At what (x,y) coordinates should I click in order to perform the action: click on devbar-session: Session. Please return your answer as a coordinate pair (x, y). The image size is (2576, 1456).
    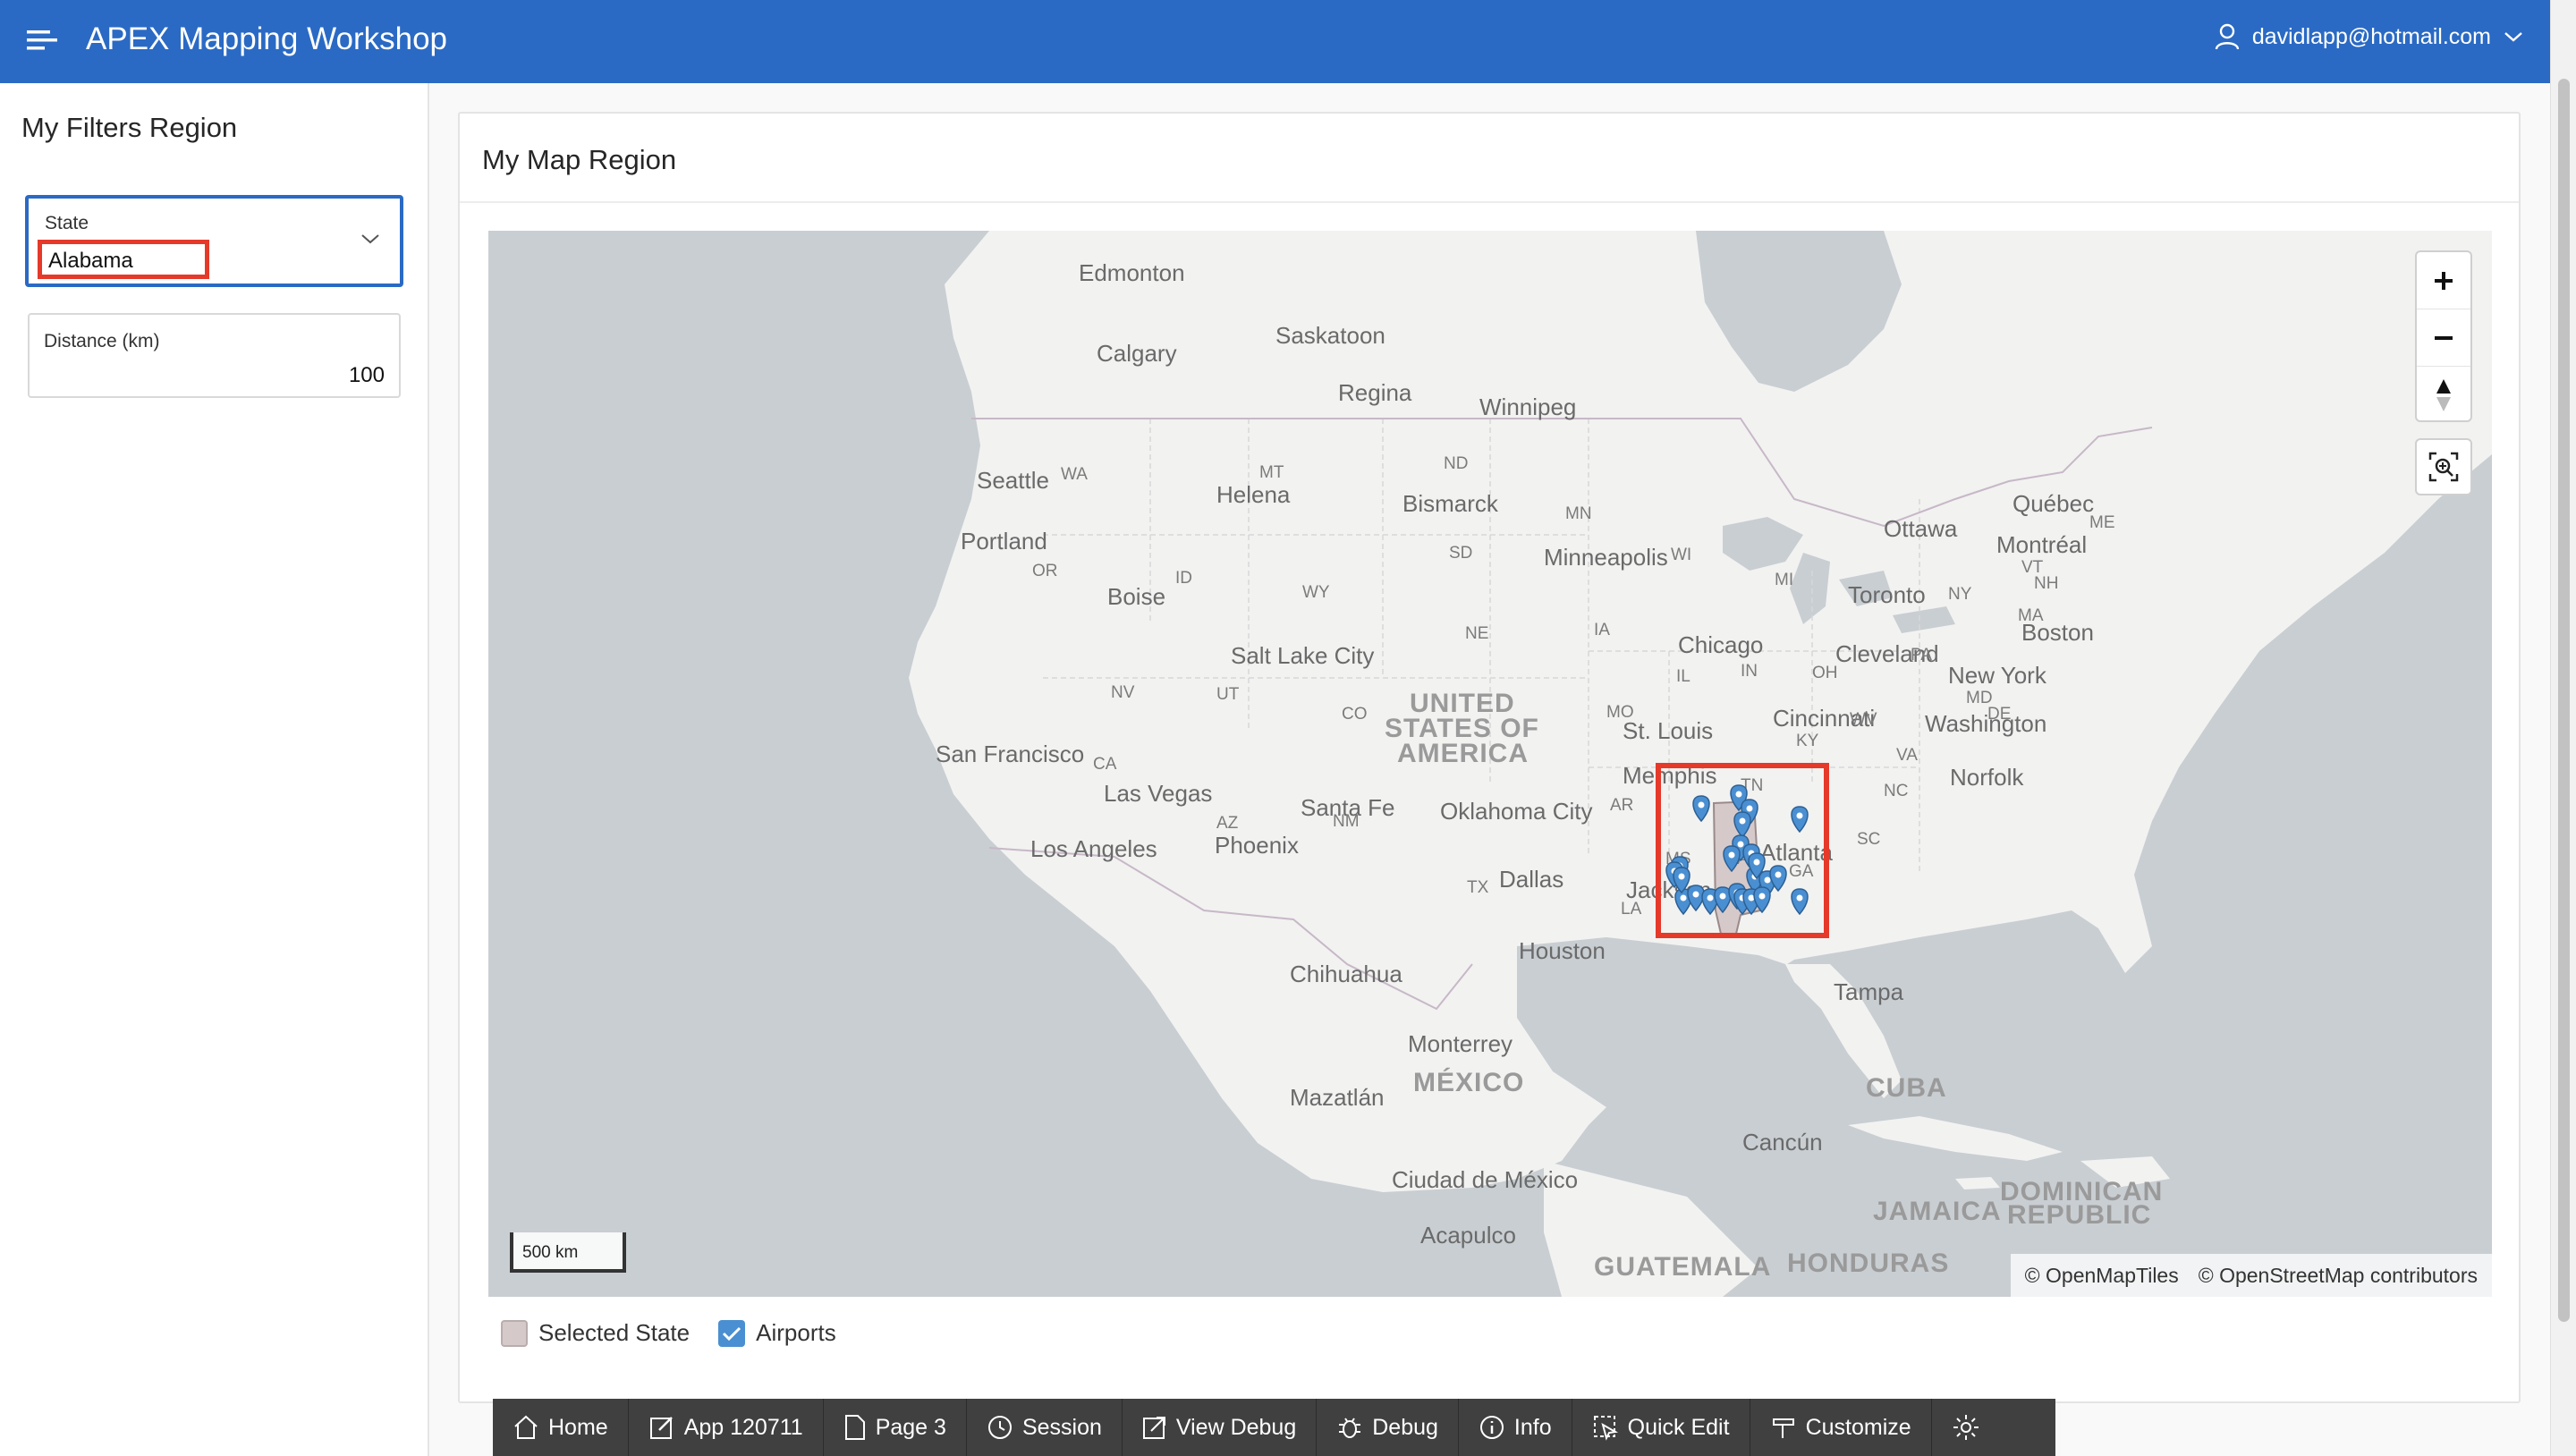
    Looking at the image, I should click on (1045, 1427).